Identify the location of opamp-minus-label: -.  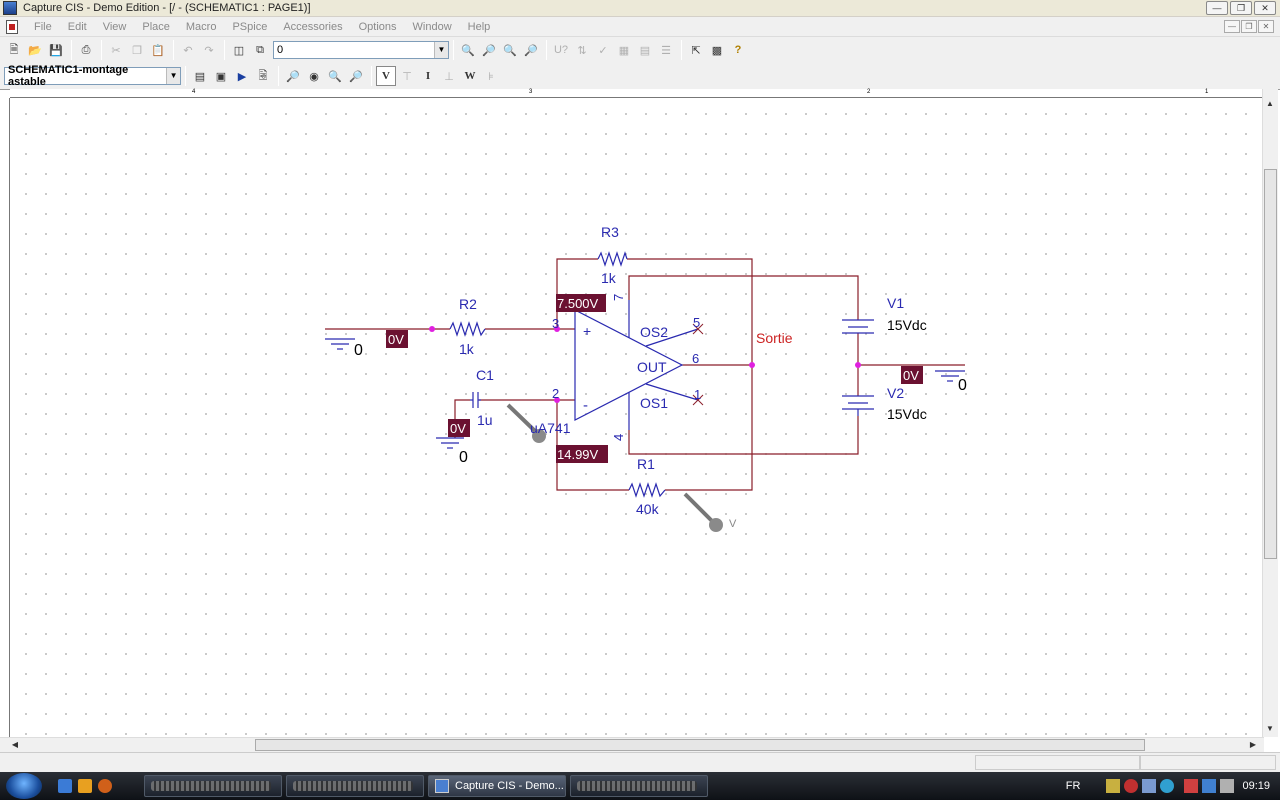
(585, 405).